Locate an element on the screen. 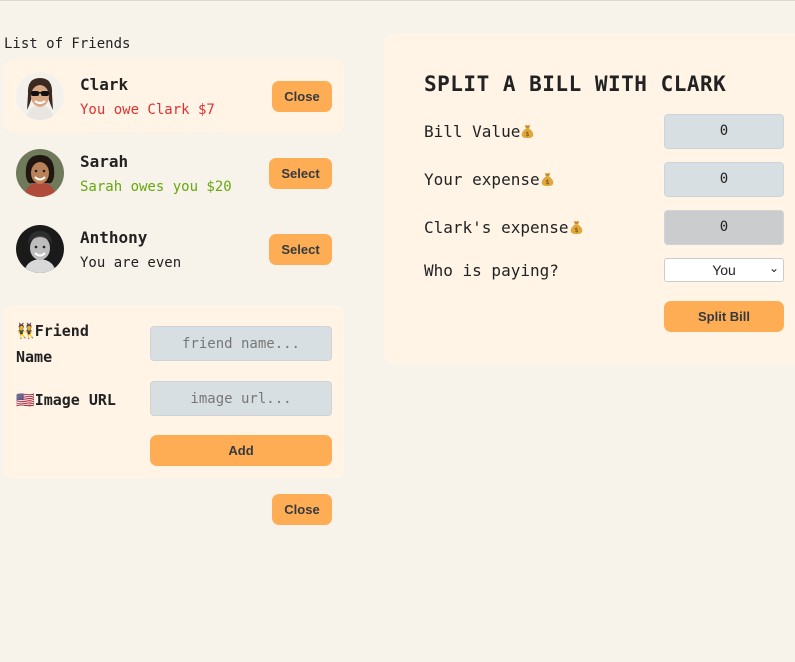  avatar-clark is located at coordinates (40, 96).